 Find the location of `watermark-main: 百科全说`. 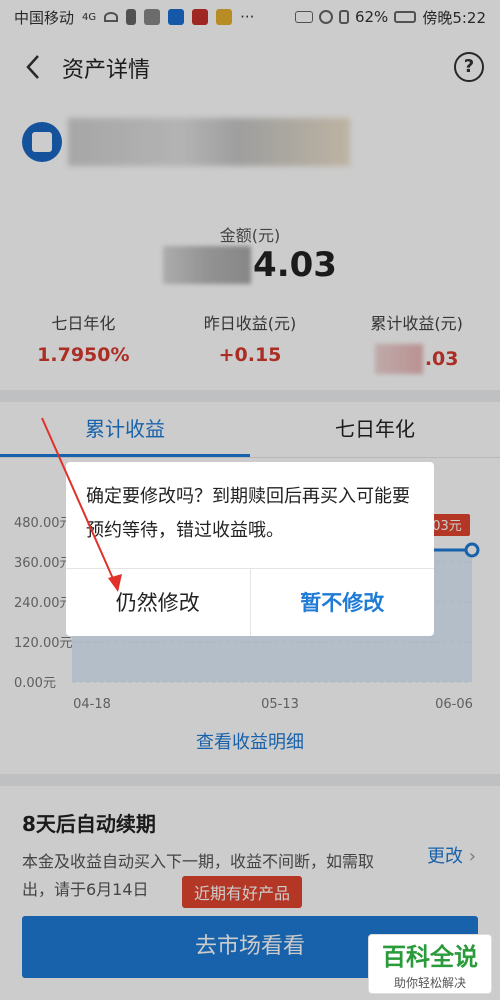

watermark-main: 百科全说 is located at coordinates (430, 957).